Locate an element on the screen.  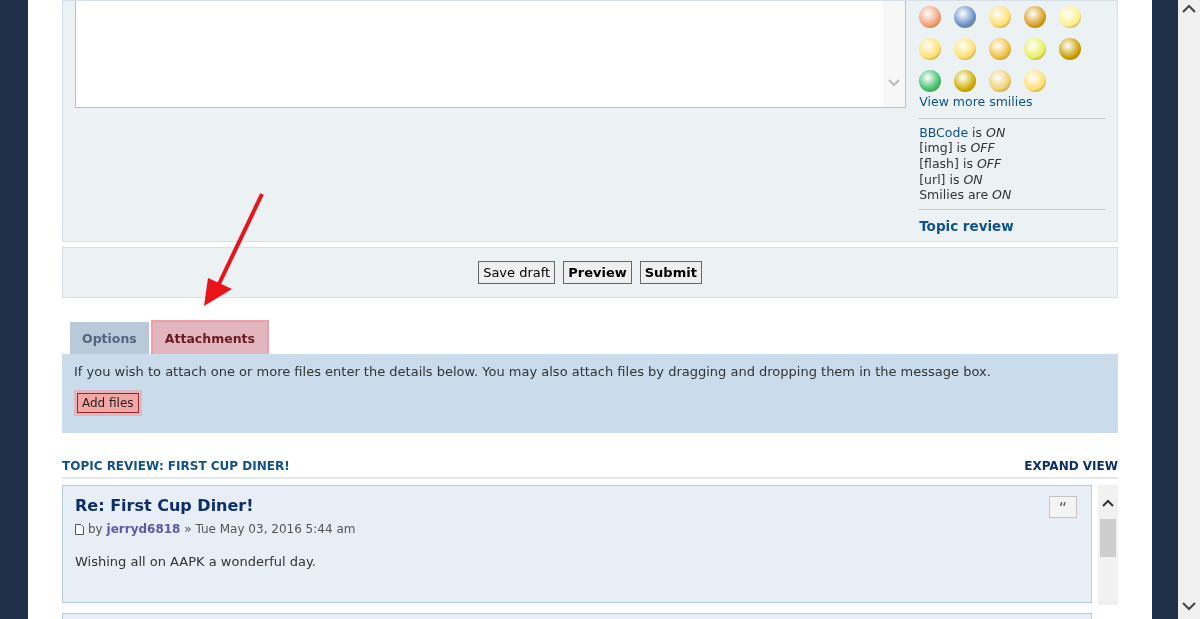
scroll-down-icon is located at coordinates (1189, 606).